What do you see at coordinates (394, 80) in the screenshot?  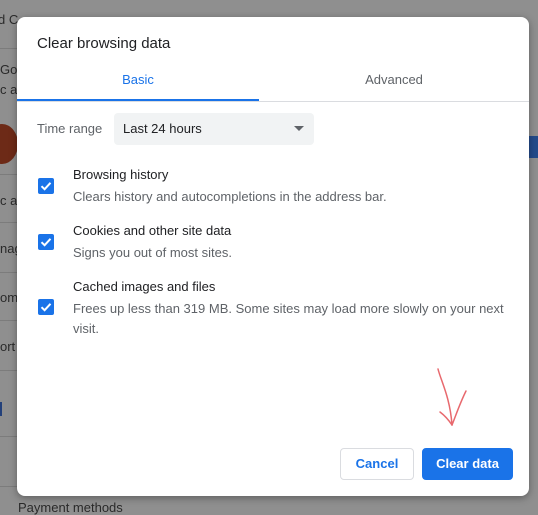 I see `tab-advanced: Advanced` at bounding box center [394, 80].